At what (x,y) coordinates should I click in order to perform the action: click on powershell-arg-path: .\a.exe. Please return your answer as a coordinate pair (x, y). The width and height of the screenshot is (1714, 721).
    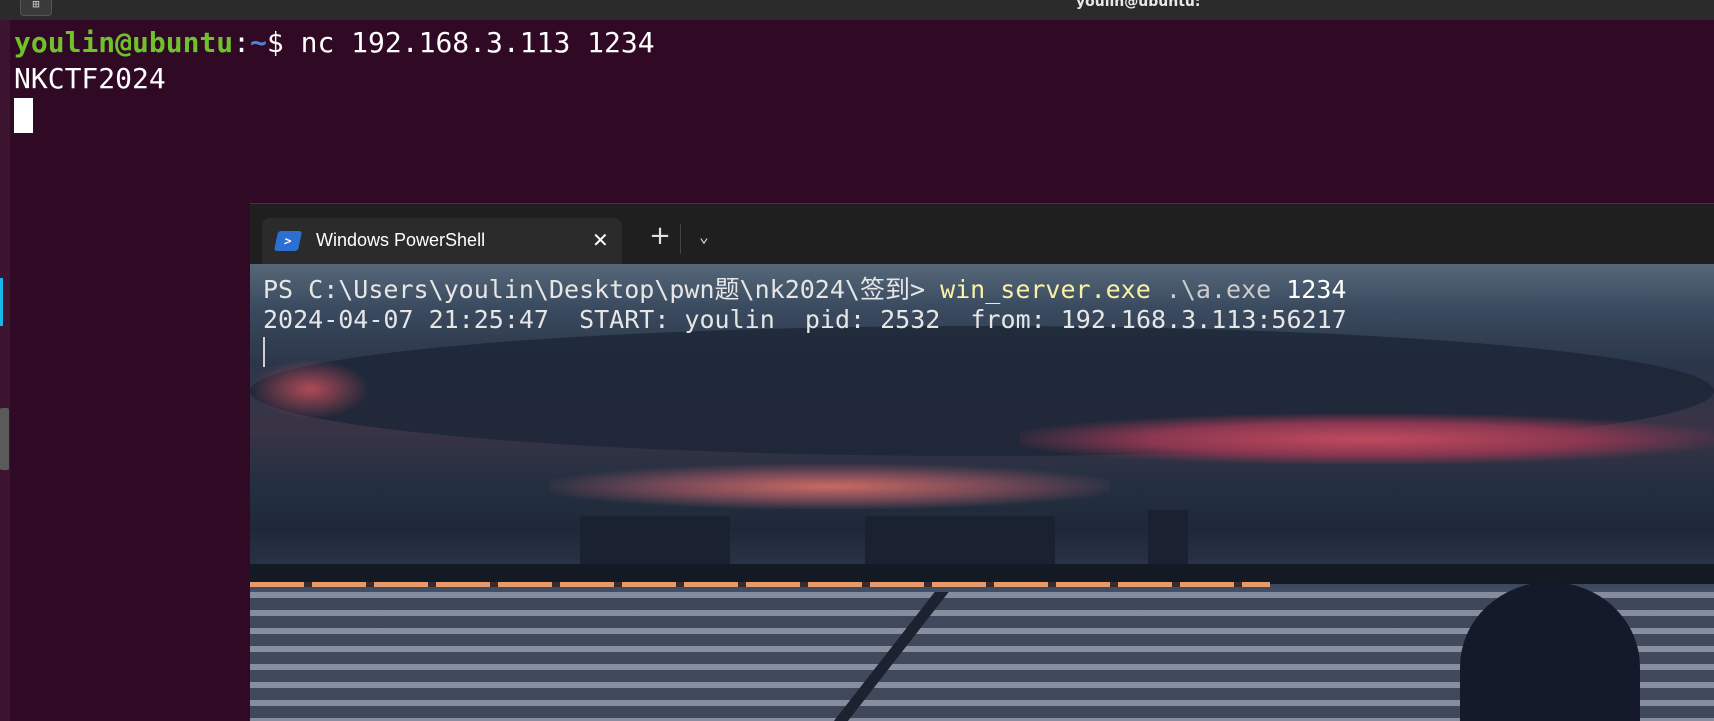
    Looking at the image, I should click on (1211, 289).